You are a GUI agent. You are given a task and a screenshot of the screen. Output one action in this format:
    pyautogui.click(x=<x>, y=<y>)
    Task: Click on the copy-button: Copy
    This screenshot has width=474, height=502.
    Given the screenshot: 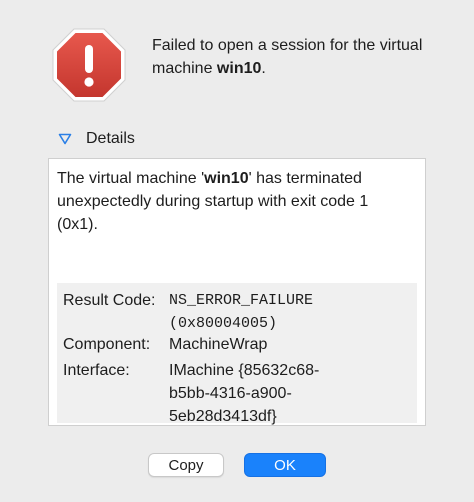 What is the action you would take?
    pyautogui.click(x=186, y=465)
    